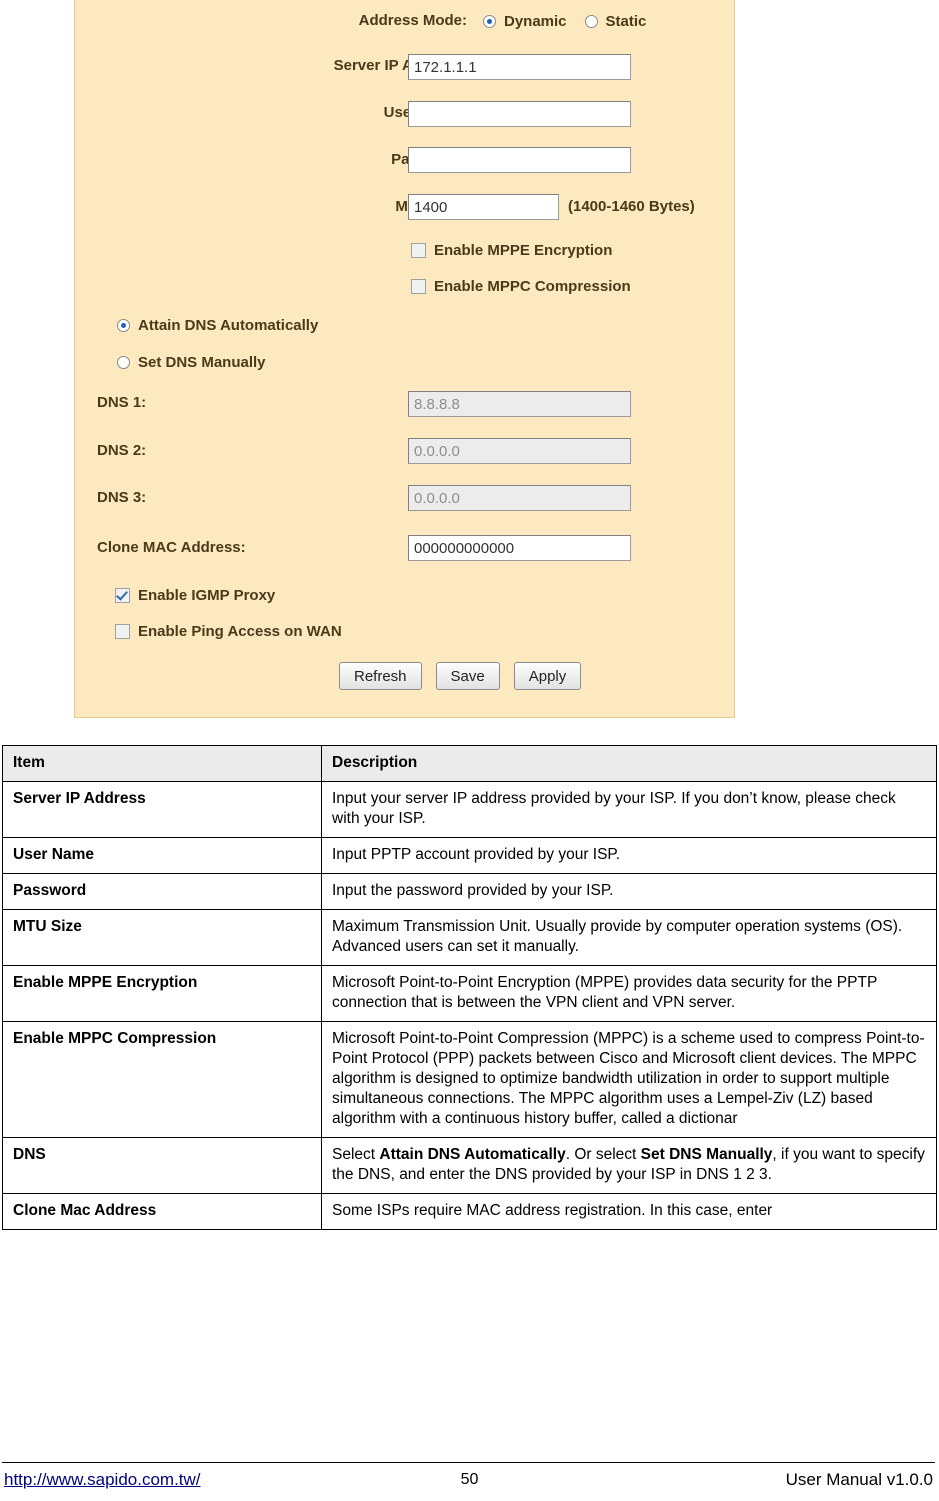 Image resolution: width=939 pixels, height=1501 pixels. What do you see at coordinates (418, 286) in the screenshot?
I see `mppc-checkbox` at bounding box center [418, 286].